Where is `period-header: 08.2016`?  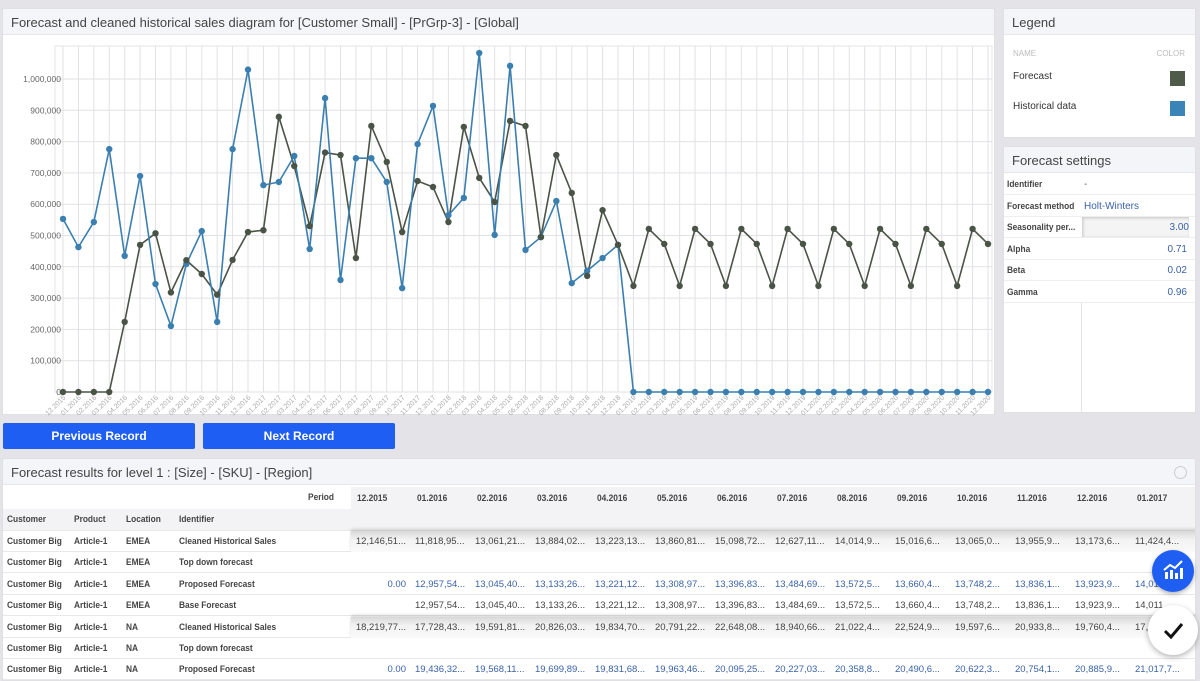 period-header: 08.2016 is located at coordinates (852, 498).